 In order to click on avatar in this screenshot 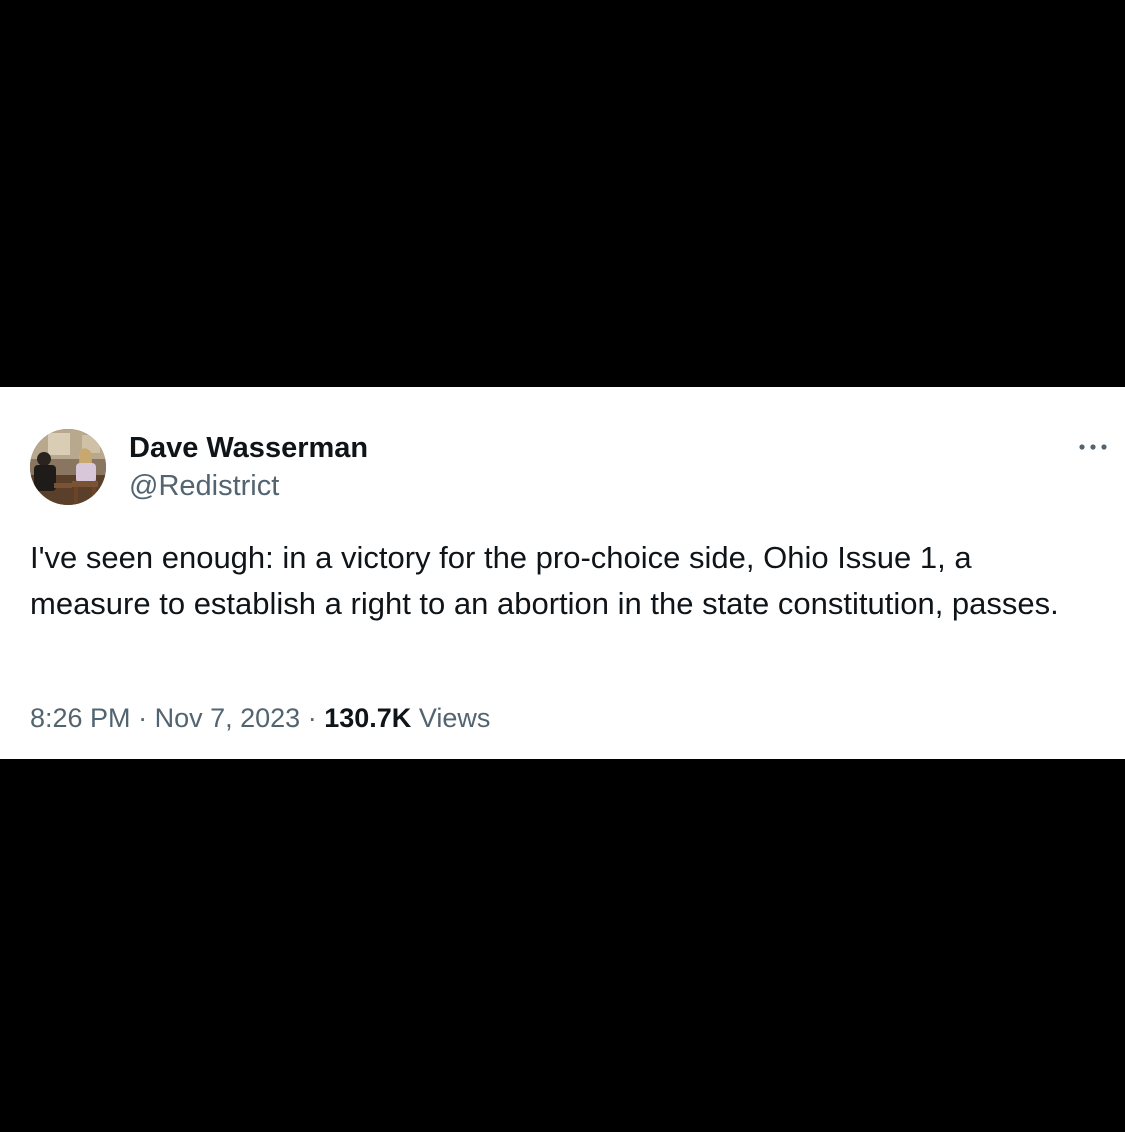, I will do `click(68, 467)`.